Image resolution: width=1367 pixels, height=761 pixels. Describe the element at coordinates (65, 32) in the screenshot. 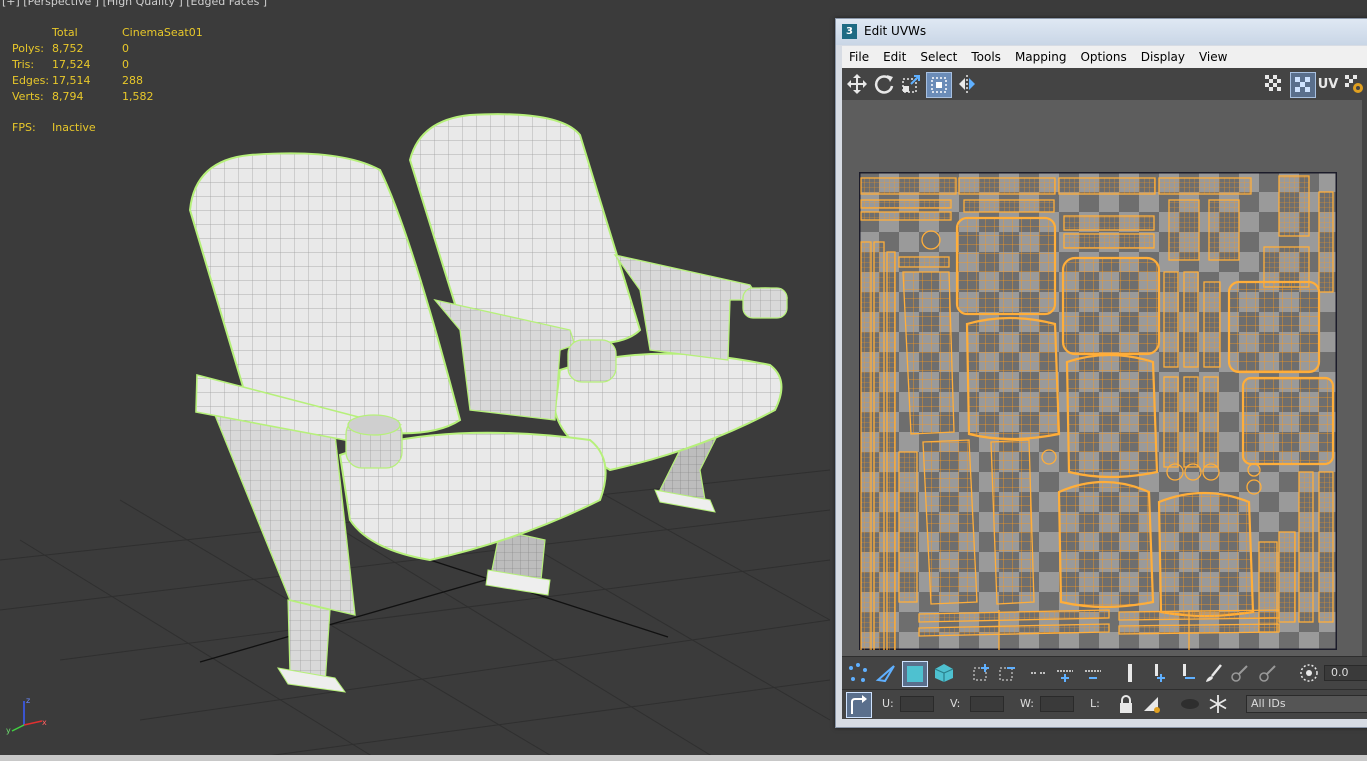

I see `stats-header-total: Total` at that location.